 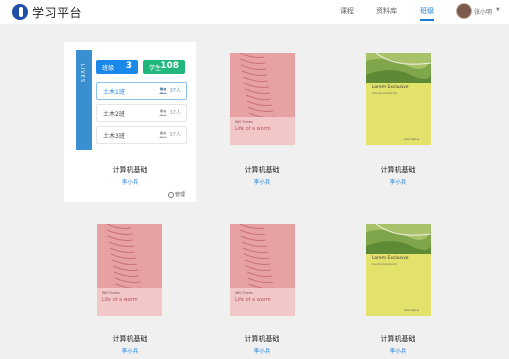 I want to click on stat-students-value: 108, so click(x=169, y=66).